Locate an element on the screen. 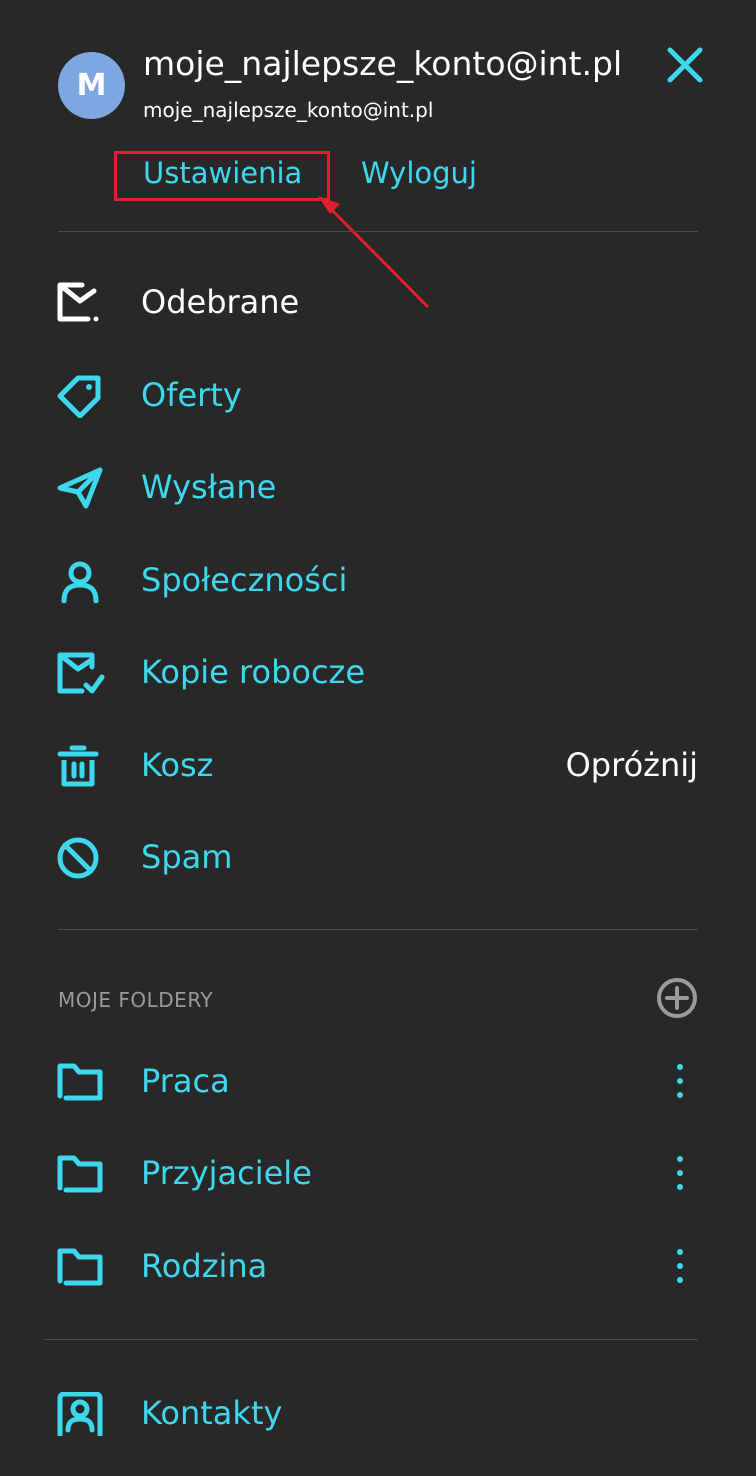 The width and height of the screenshot is (756, 1476). add-folder-button is located at coordinates (677, 998).